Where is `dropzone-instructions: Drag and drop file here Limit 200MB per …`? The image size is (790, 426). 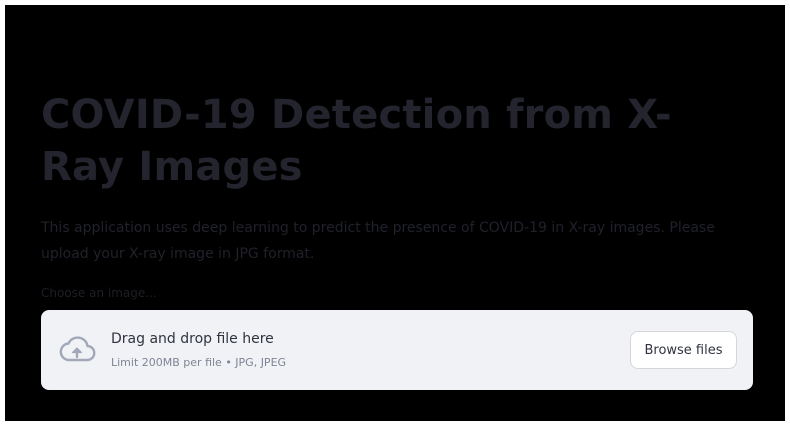 dropzone-instructions: Drag and drop file here Limit 200MB per … is located at coordinates (198, 350).